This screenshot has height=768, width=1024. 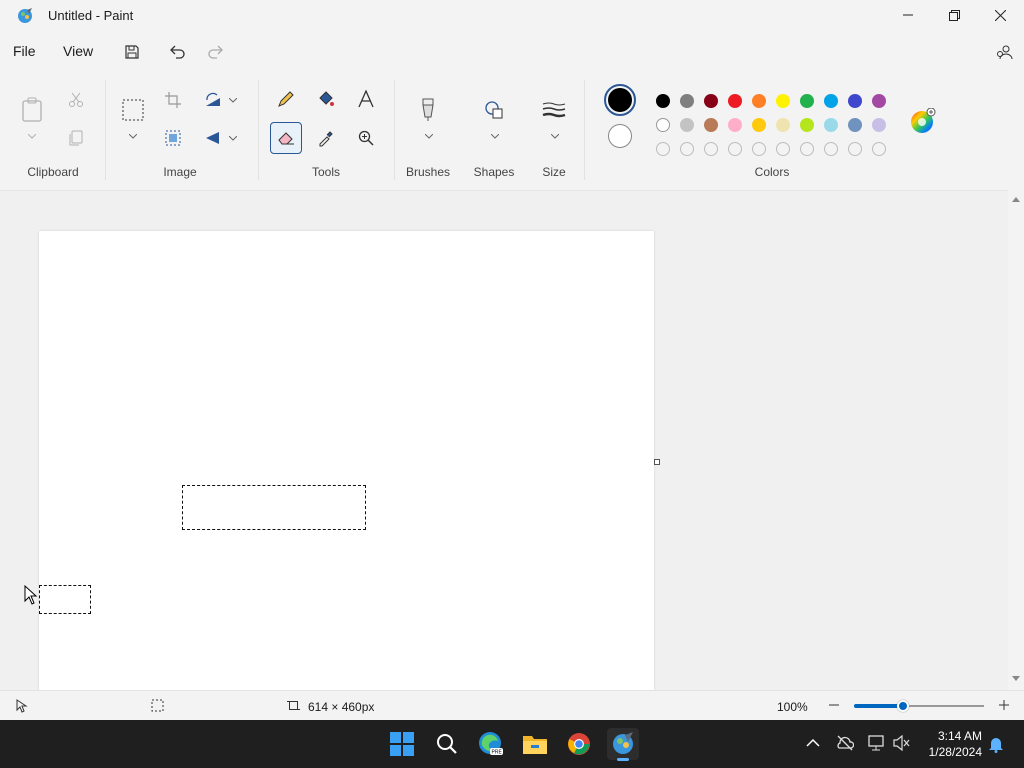 I want to click on svg-text: PRE, so click(x=497, y=753).